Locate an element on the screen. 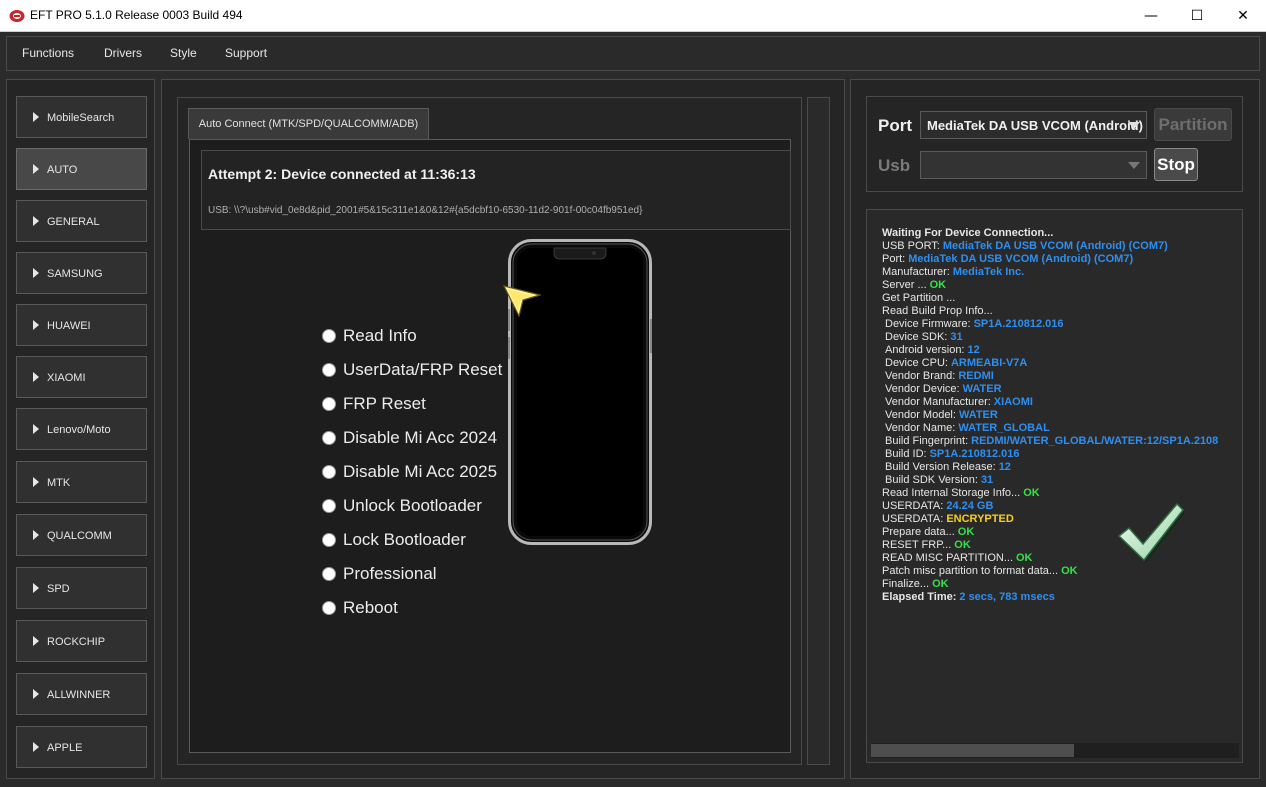 This screenshot has height=787, width=1266. sidebar-item-huawei: HUAWEI is located at coordinates (81, 325).